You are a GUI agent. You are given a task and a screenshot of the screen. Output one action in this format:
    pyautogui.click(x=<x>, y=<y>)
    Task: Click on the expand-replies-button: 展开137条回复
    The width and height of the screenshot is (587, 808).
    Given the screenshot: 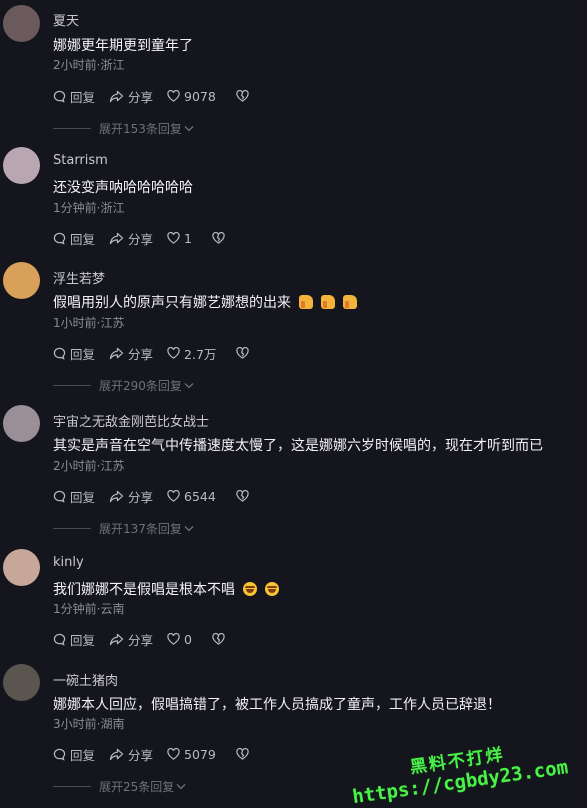 What is the action you would take?
    pyautogui.click(x=123, y=528)
    